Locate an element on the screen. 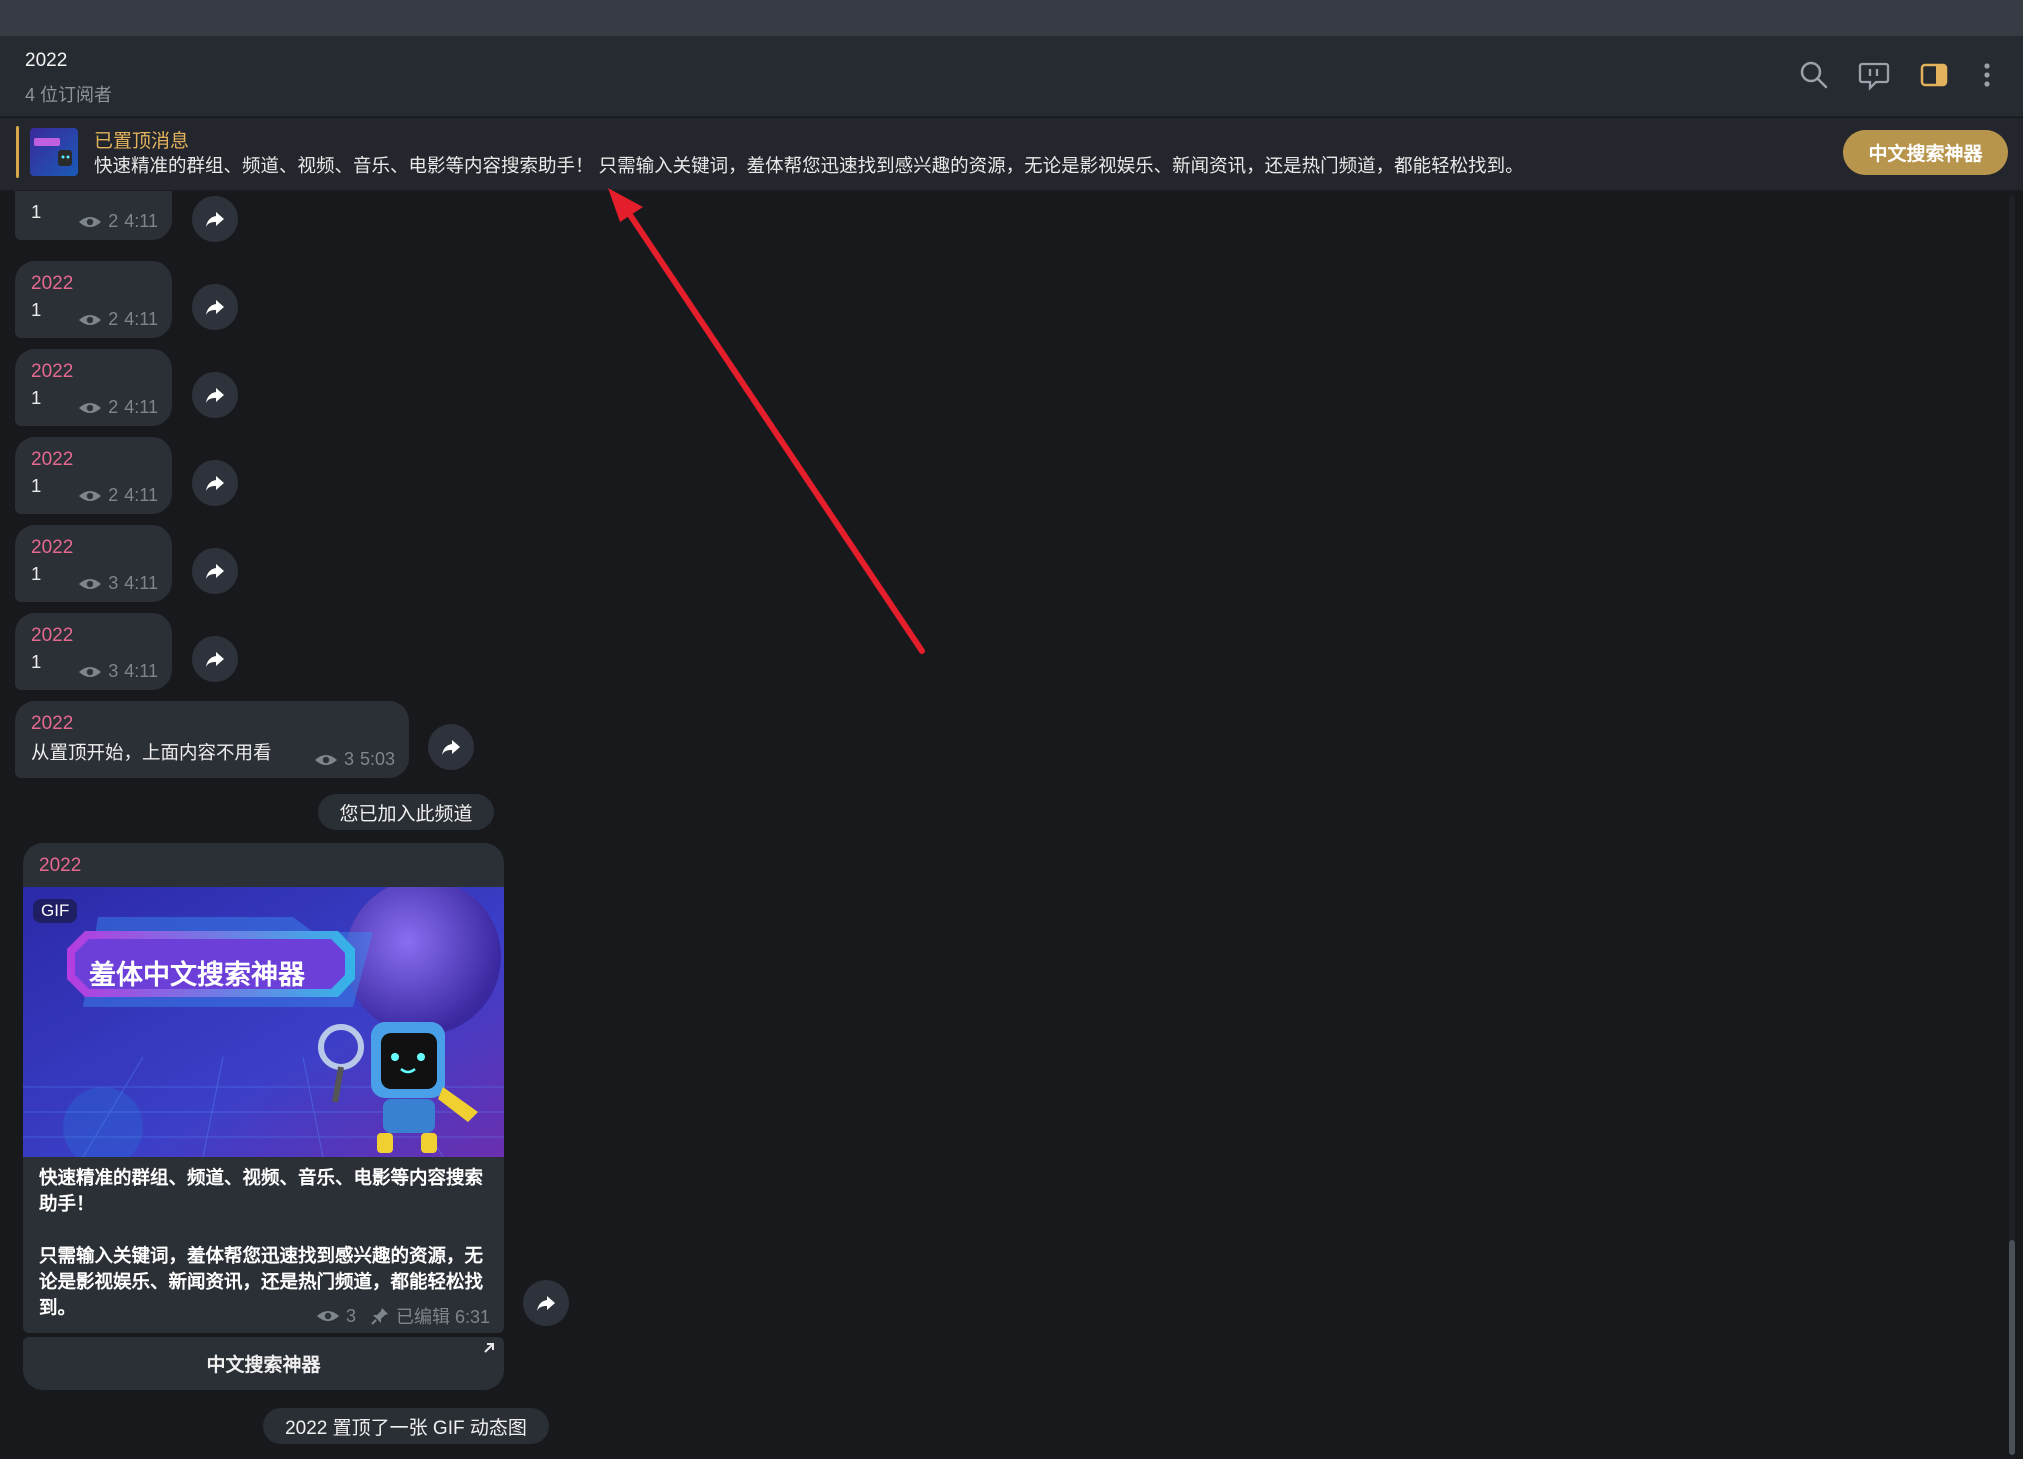 The image size is (2023, 1459). caption-paragraph: 快速精准的群组、频道、视频、音乐、电影等内容搜索助手！ is located at coordinates (261, 1190).